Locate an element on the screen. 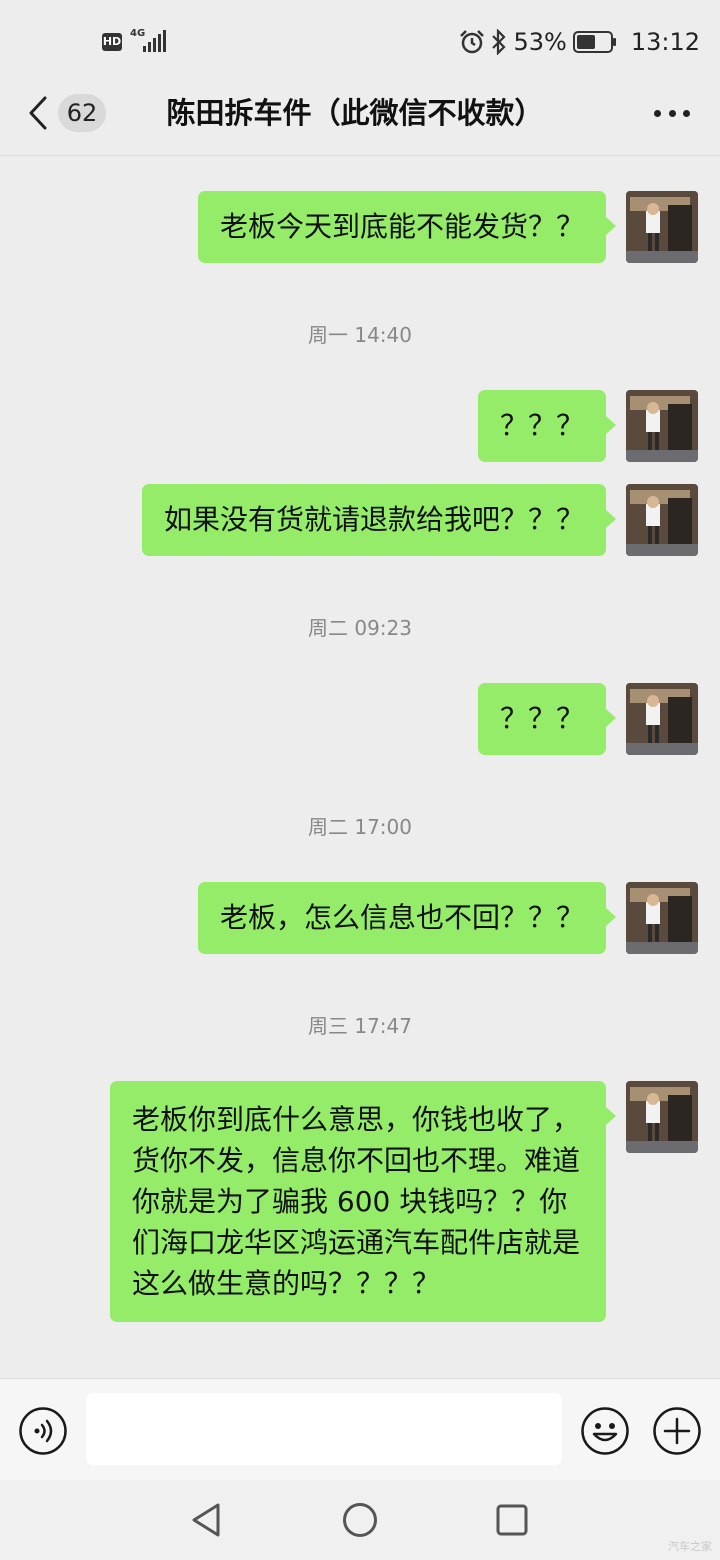 The width and height of the screenshot is (720, 1560). message-bubble: 老板，怎么信息也不回？？？ is located at coordinates (407, 918).